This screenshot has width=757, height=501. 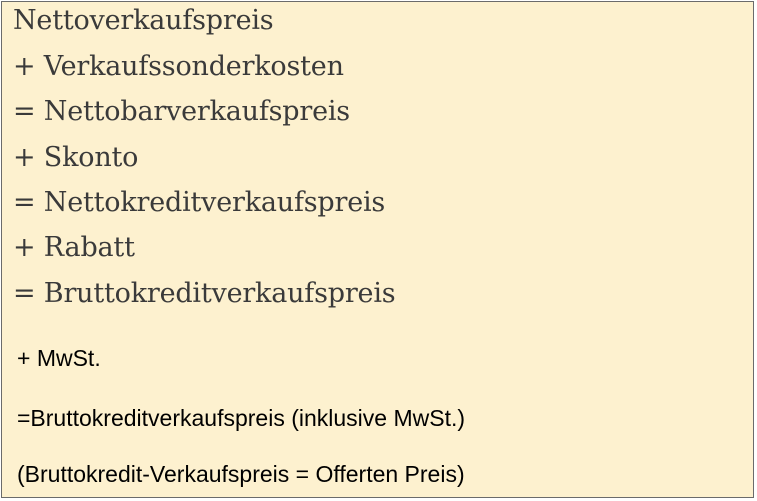 I want to click on line-skonto: + Skonto, so click(x=76, y=157).